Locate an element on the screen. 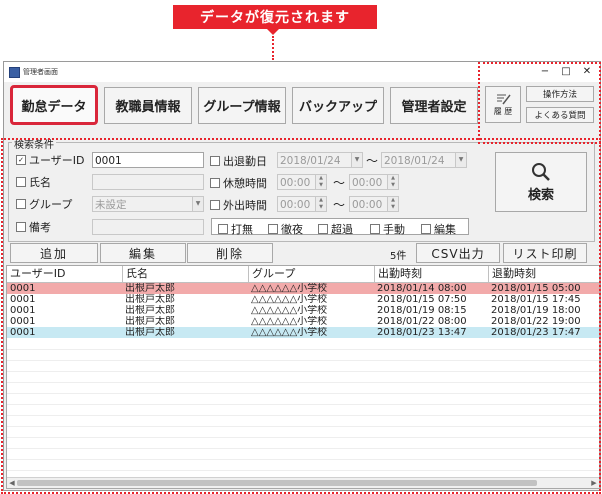 This screenshot has width=602, height=494. col-clock-out: 退勤時刻 is located at coordinates (543, 274).